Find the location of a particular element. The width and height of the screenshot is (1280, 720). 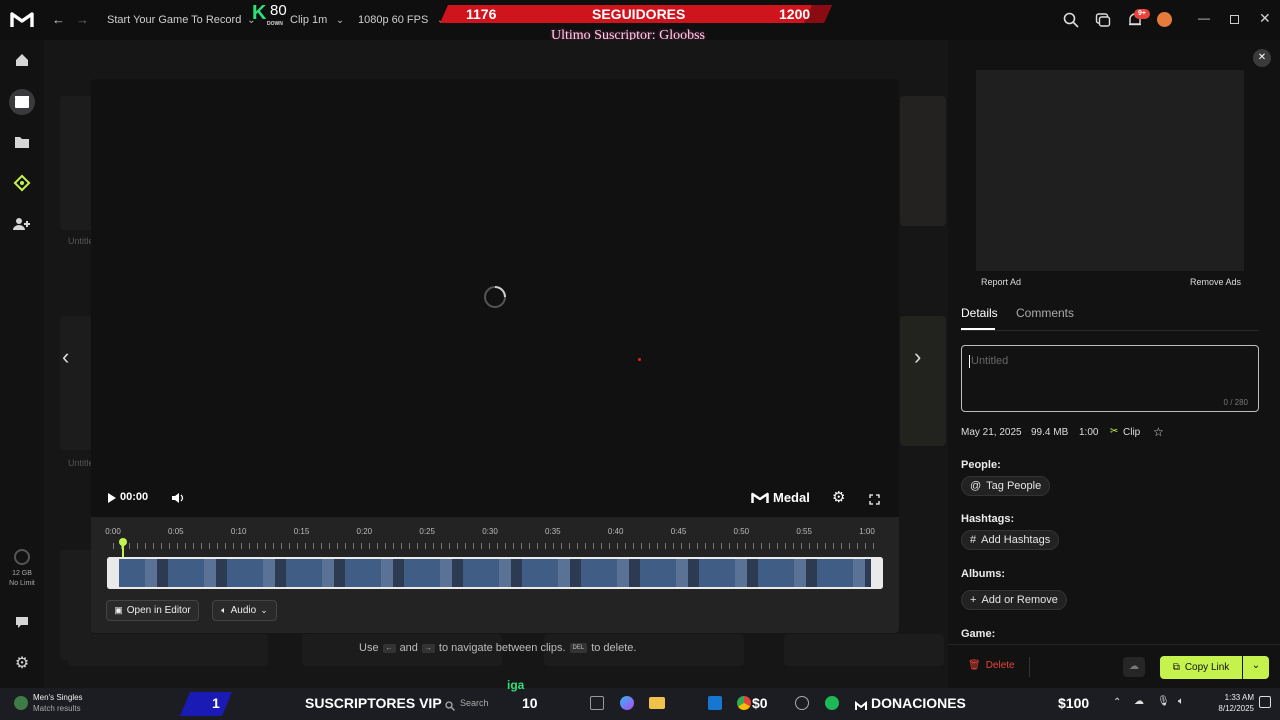

copy-link-button: ⧉ Copy Link is located at coordinates (1201, 667).